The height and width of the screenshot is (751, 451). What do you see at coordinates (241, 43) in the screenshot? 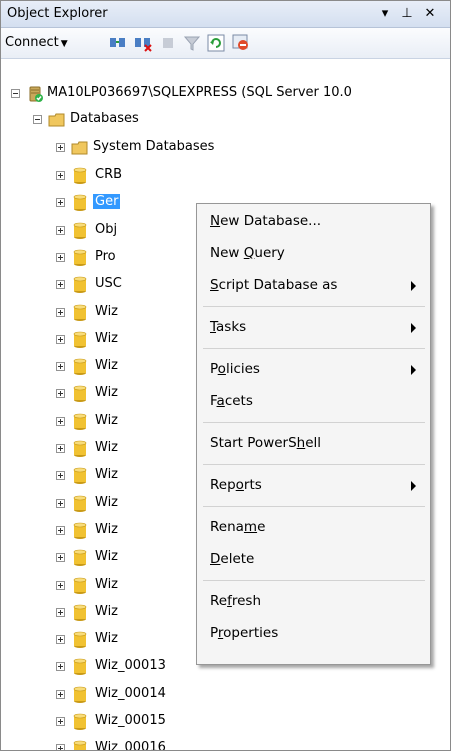
I see `activity-monitor-icon` at bounding box center [241, 43].